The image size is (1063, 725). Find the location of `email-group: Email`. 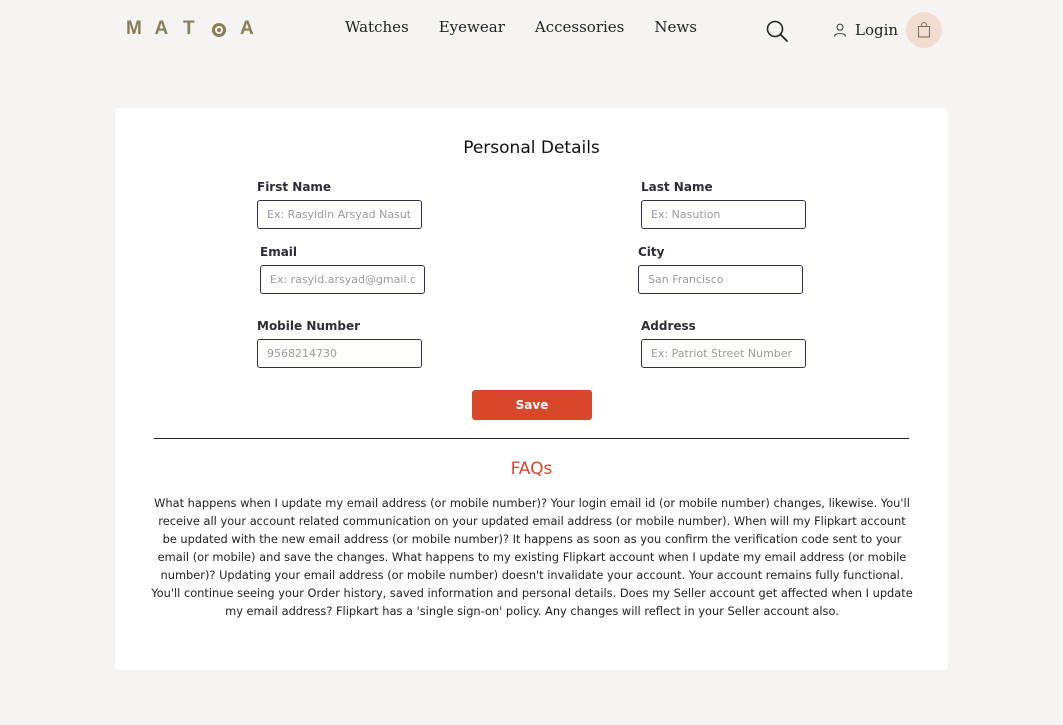

email-group: Email is located at coordinates (342, 269).